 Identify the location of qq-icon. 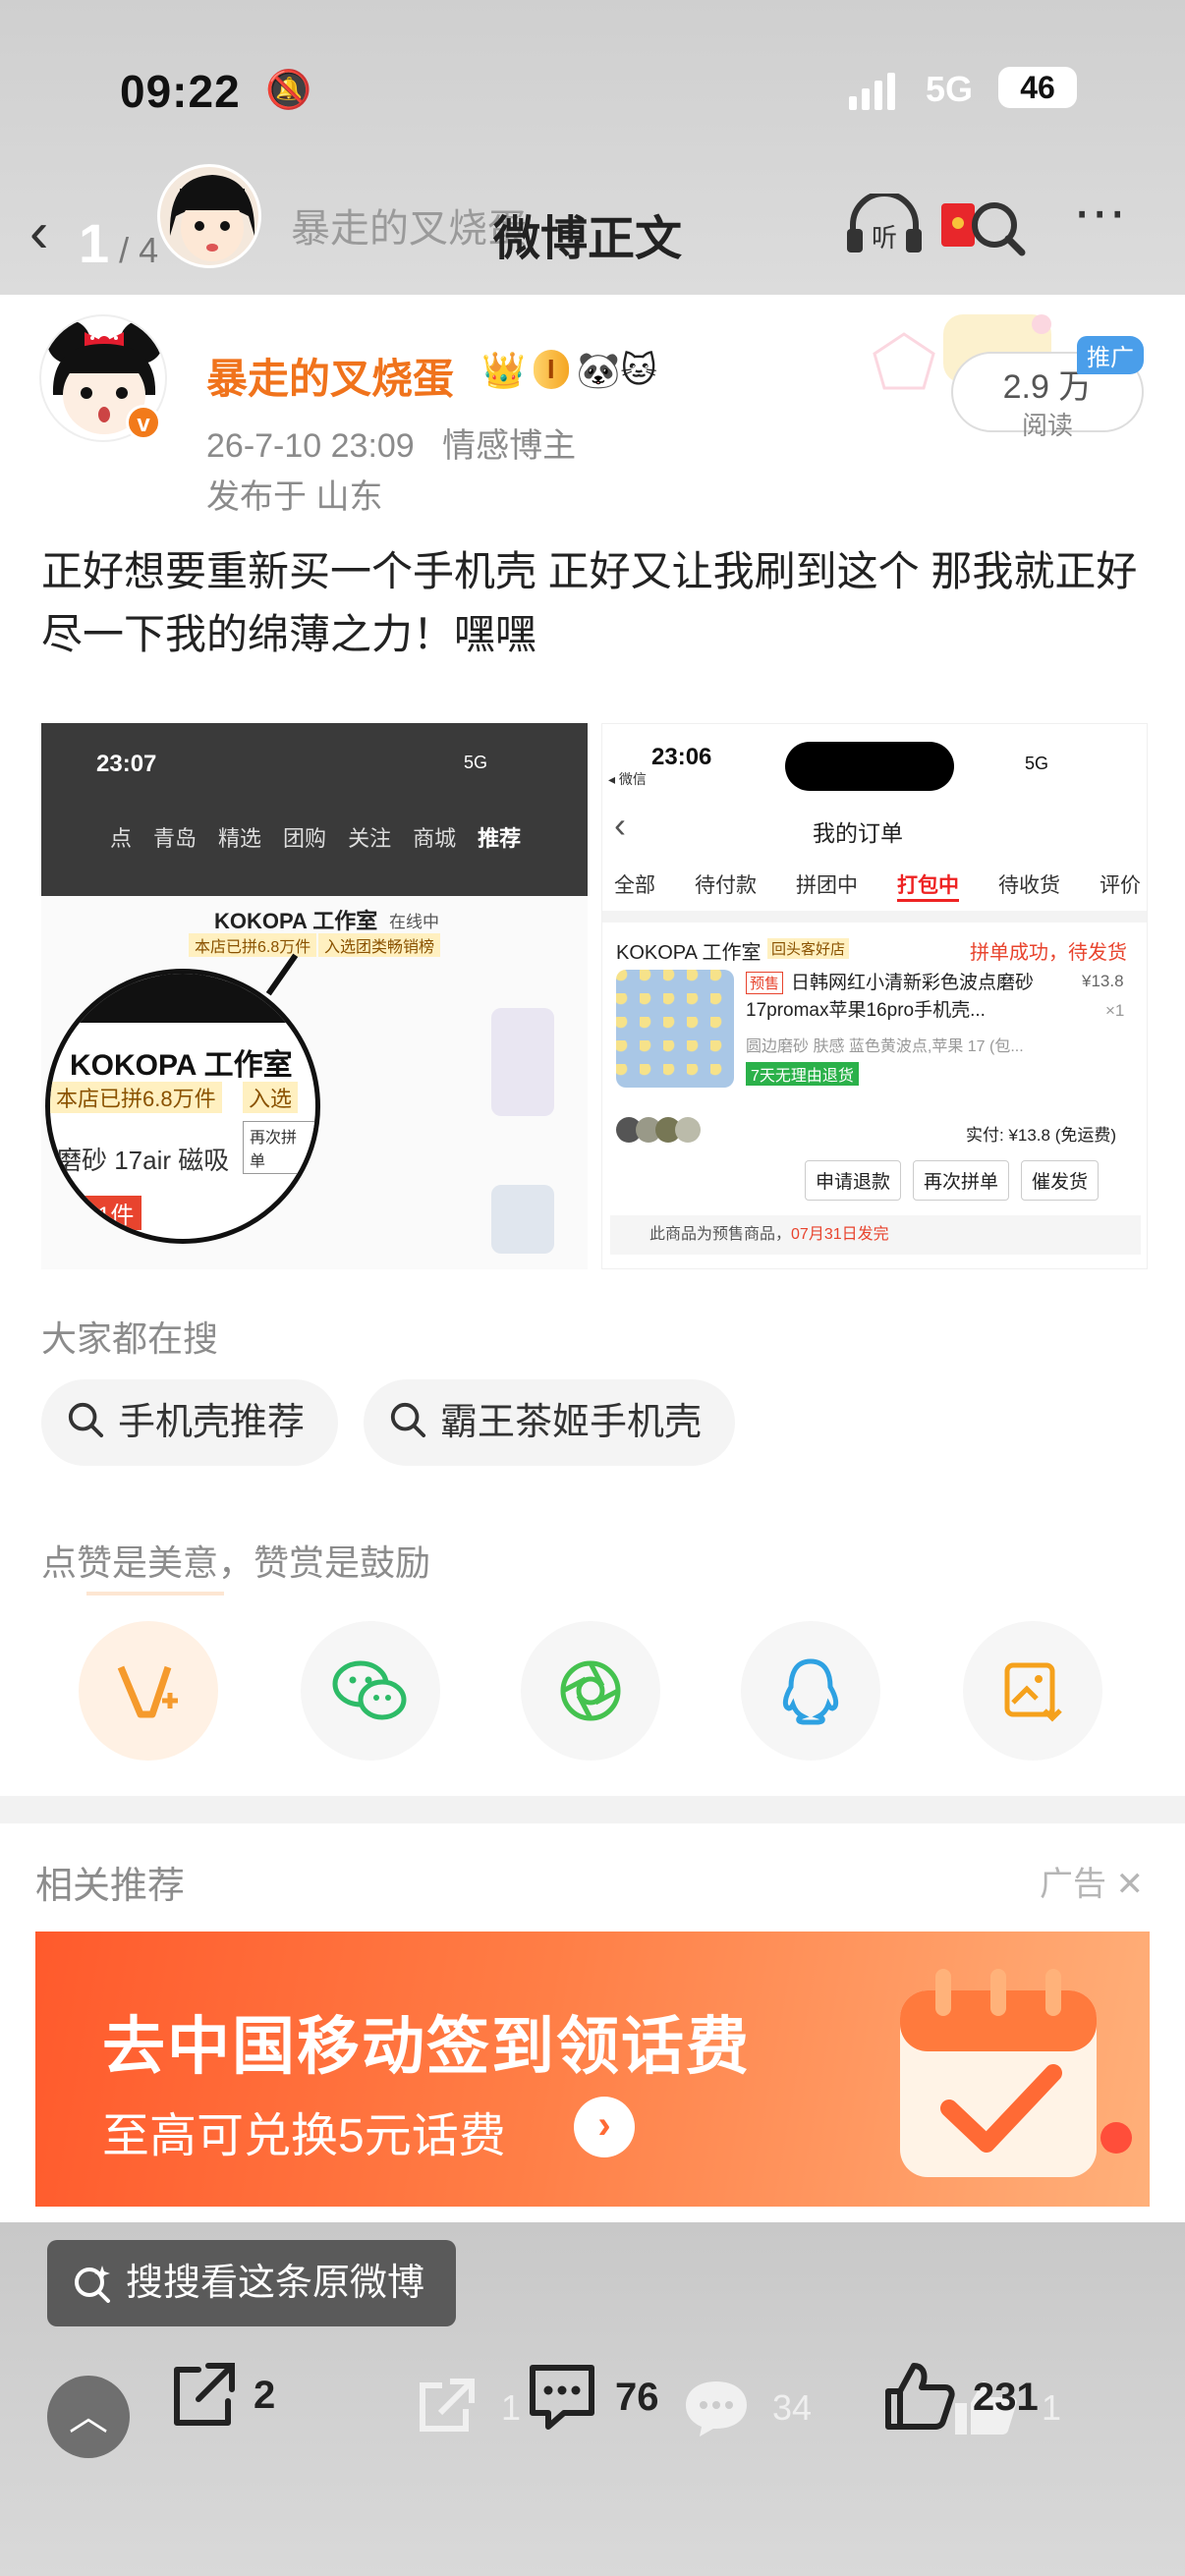
(811, 1691).